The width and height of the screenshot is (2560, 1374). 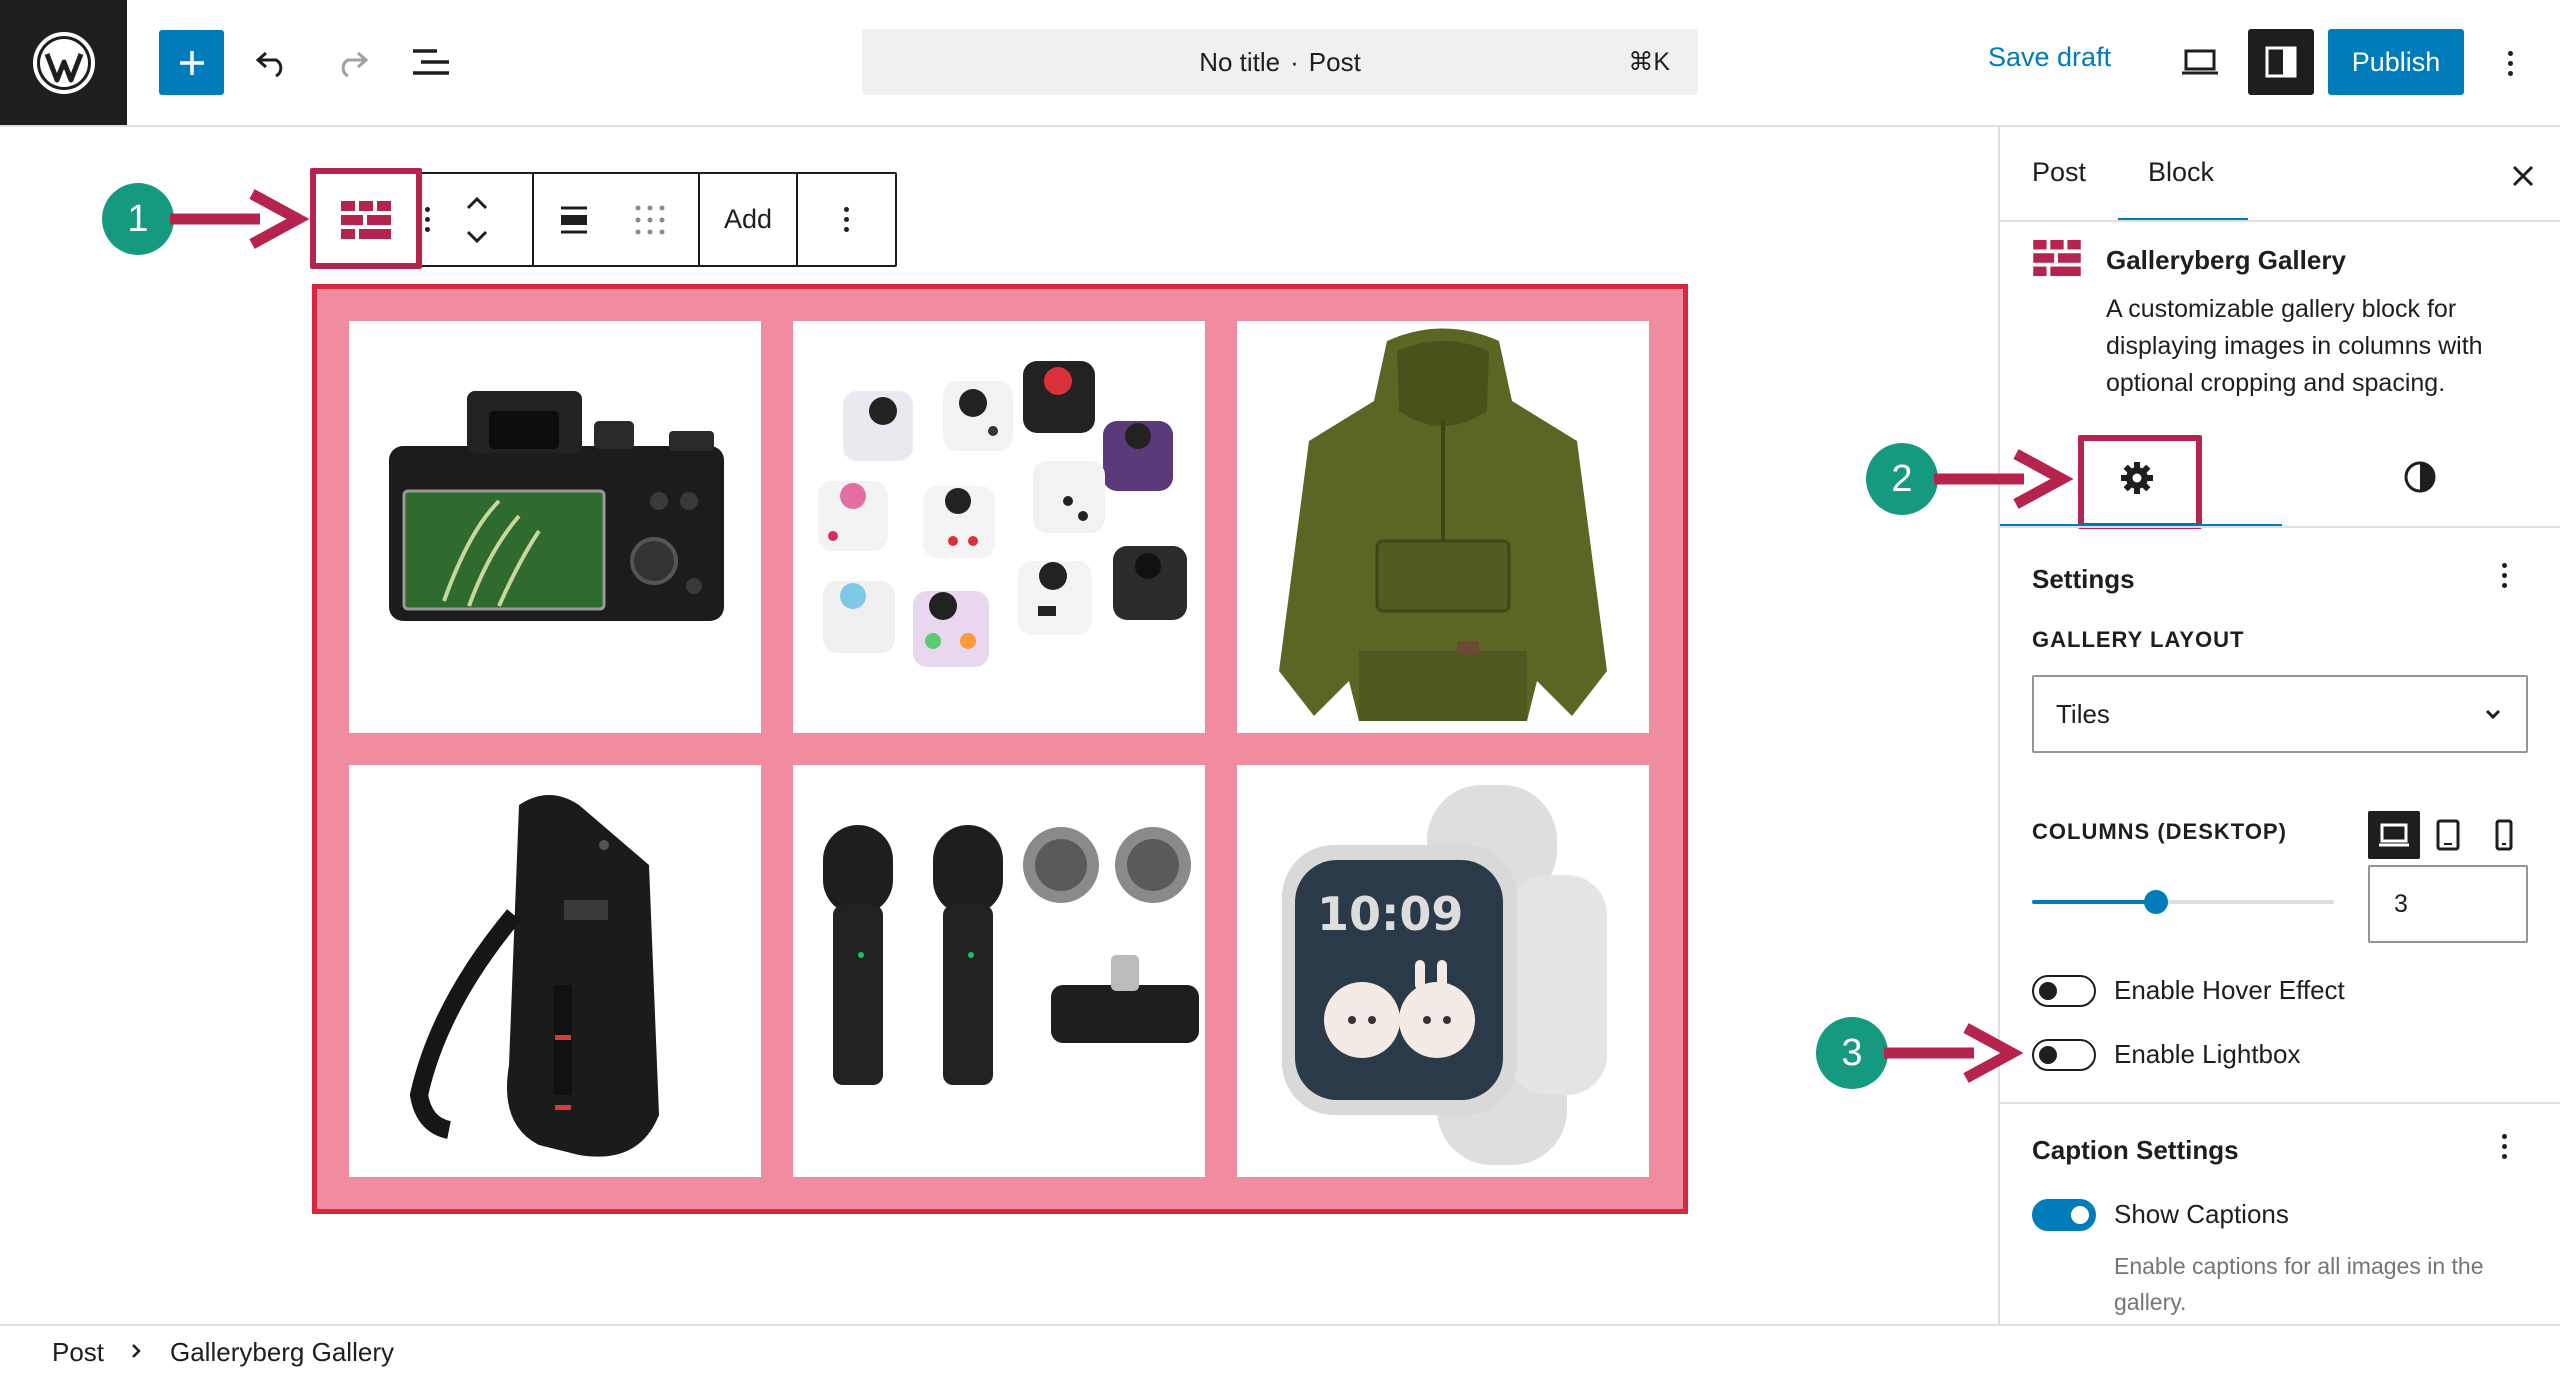 I want to click on columns-slider-fill, so click(x=2094, y=902).